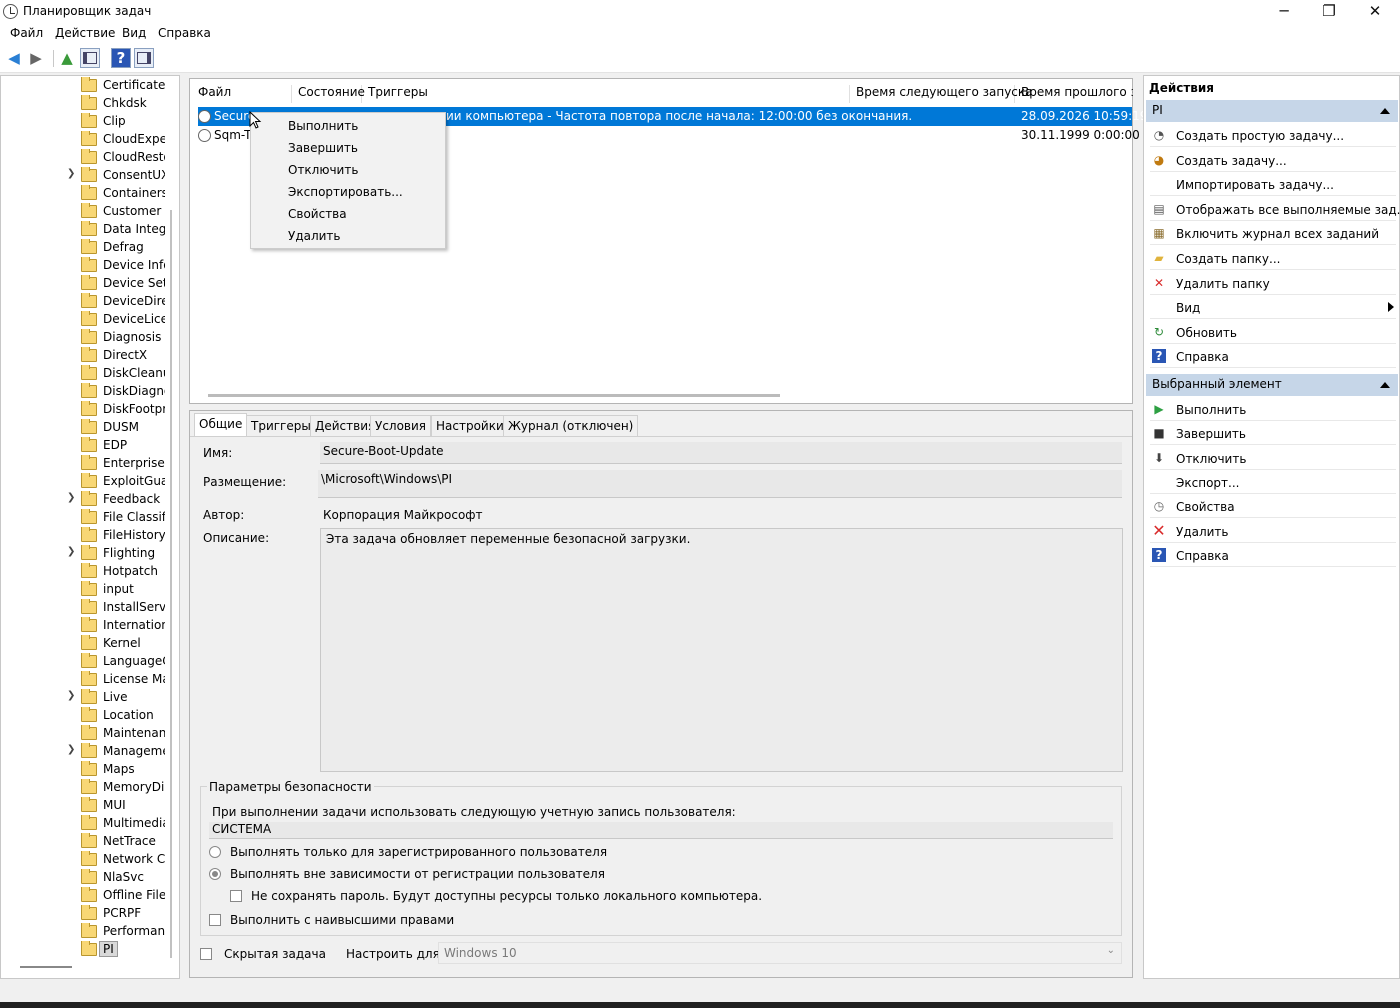 The height and width of the screenshot is (1008, 1400). I want to click on tree-folder-item: Customer E, so click(90, 212).